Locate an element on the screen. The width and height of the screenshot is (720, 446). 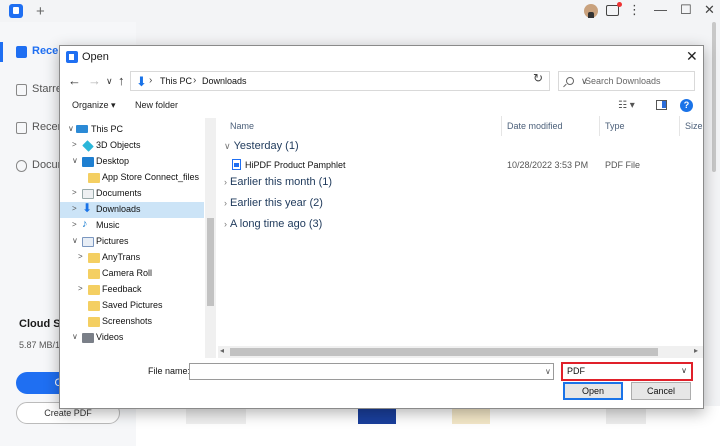
new-tab-icon: + is located at coordinates (40, 11).